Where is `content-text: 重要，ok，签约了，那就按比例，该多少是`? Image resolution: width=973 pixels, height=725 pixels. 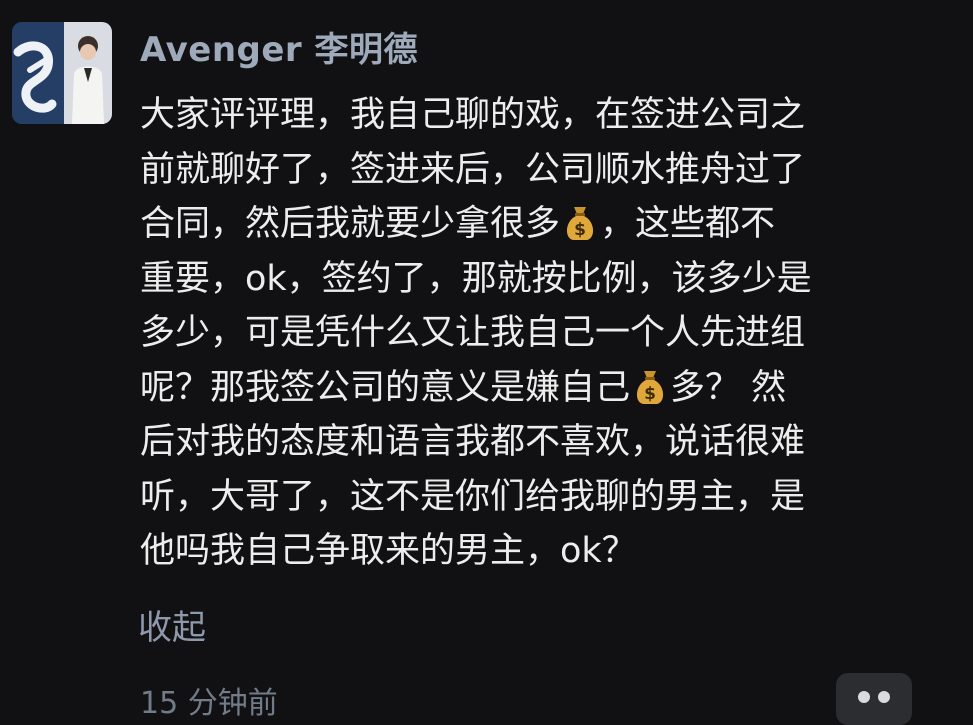 content-text: 重要，ok，签约了，那就按比例，该多少是 is located at coordinates (476, 278).